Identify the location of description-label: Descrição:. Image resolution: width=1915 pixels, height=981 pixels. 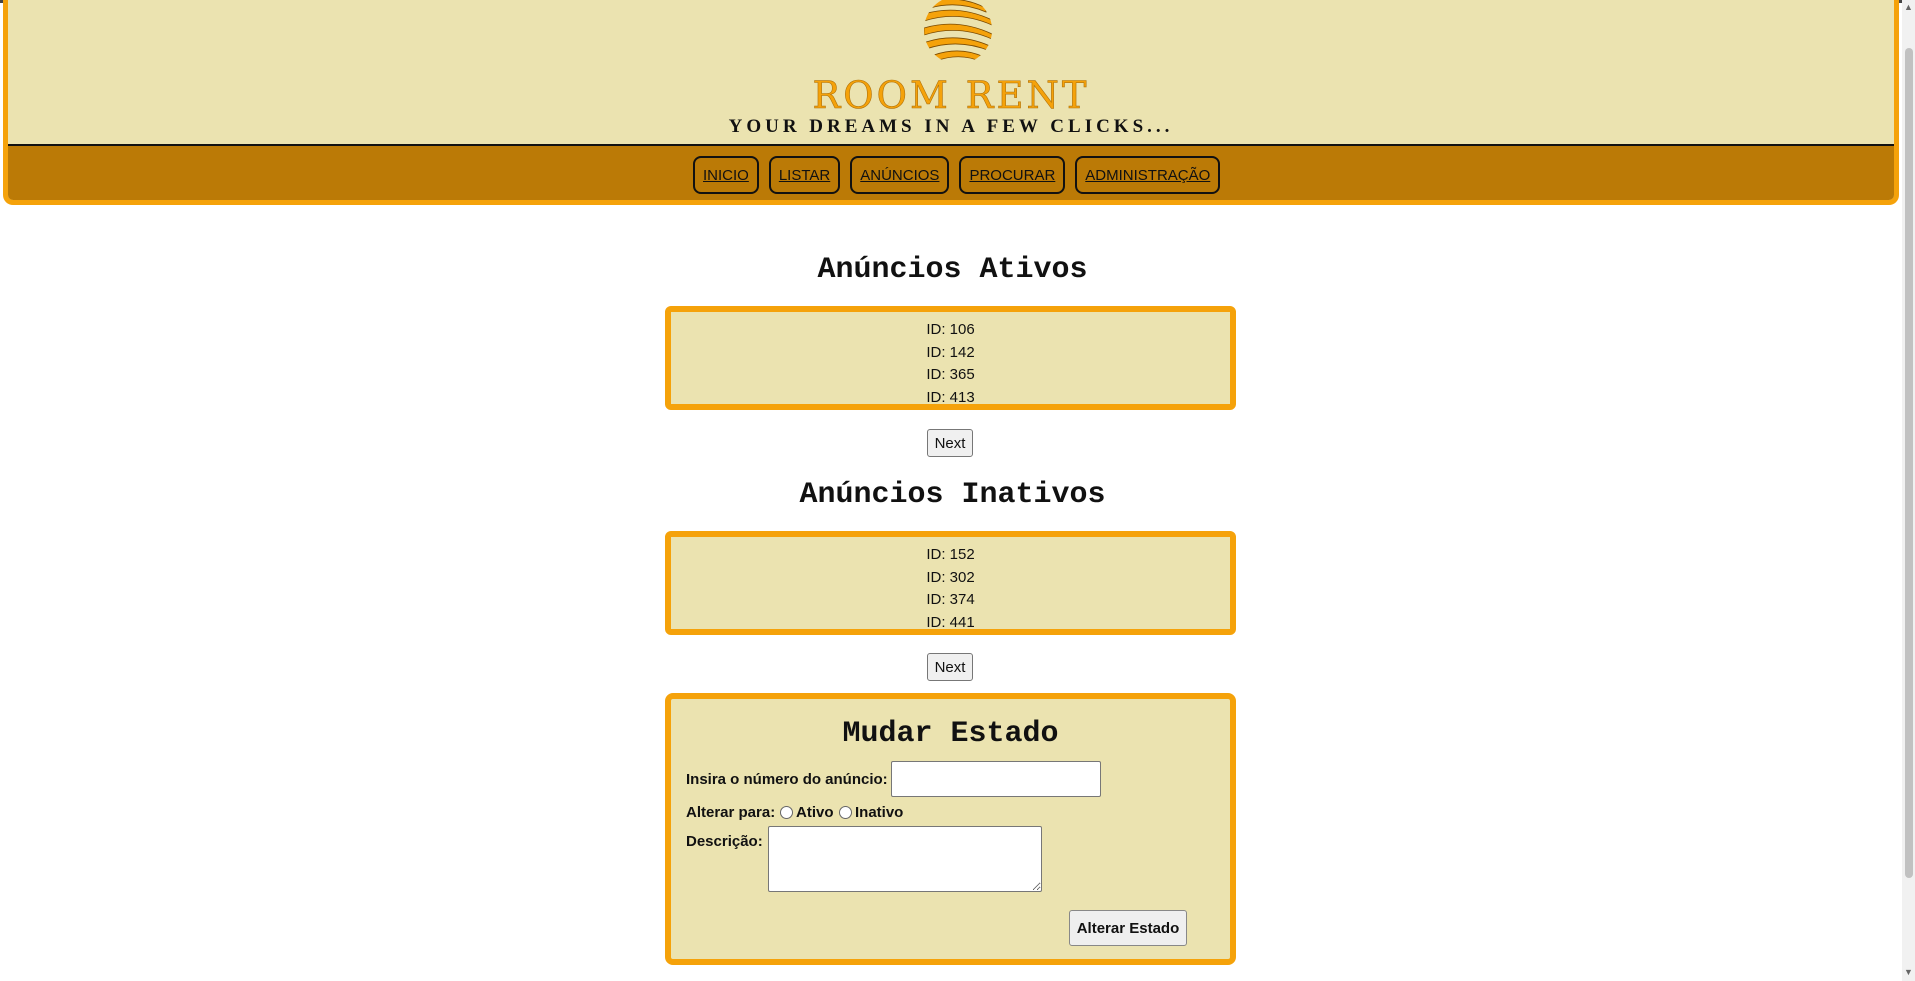
(724, 841).